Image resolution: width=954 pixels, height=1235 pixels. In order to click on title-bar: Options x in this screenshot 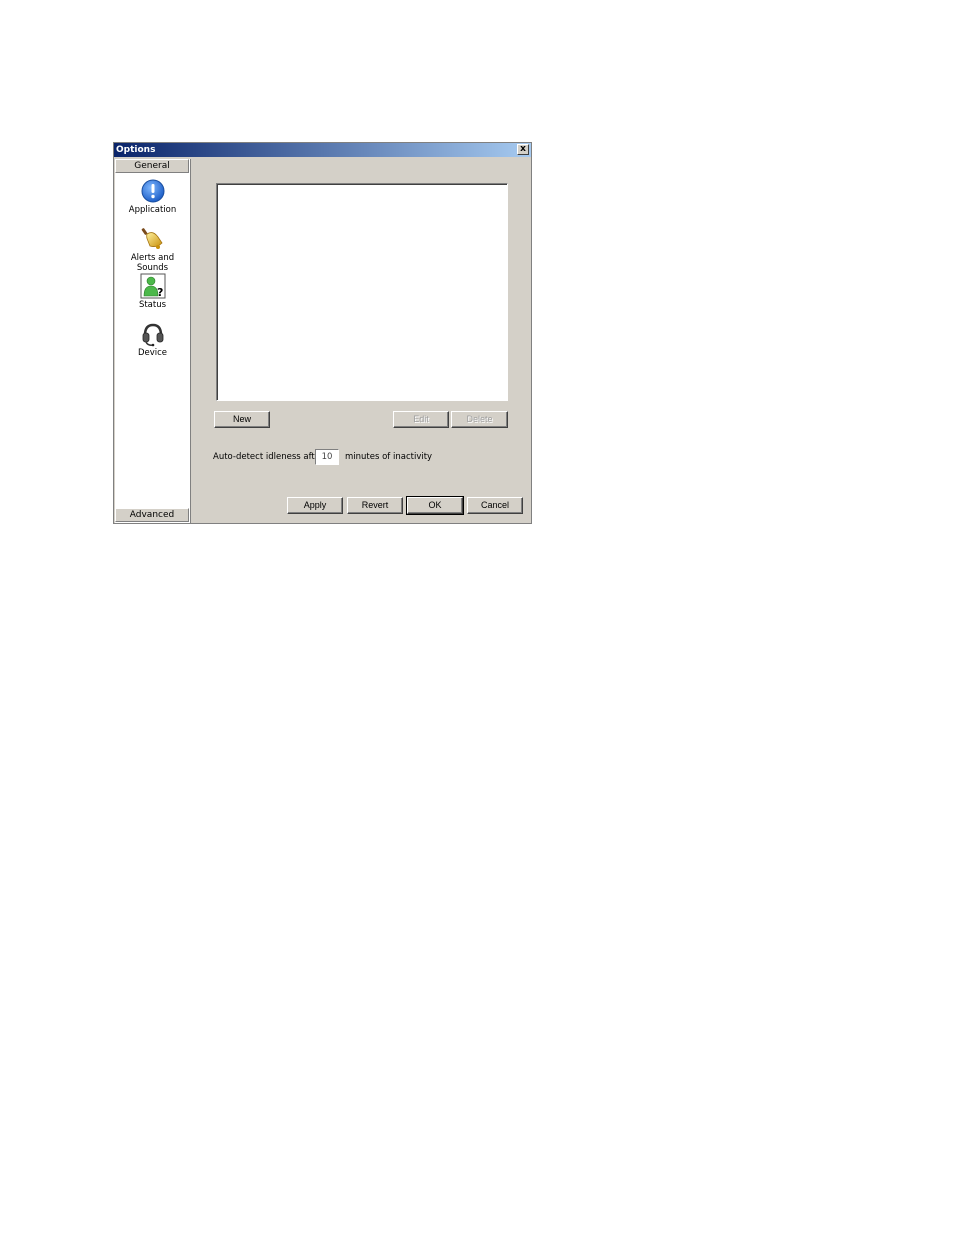, I will do `click(322, 150)`.